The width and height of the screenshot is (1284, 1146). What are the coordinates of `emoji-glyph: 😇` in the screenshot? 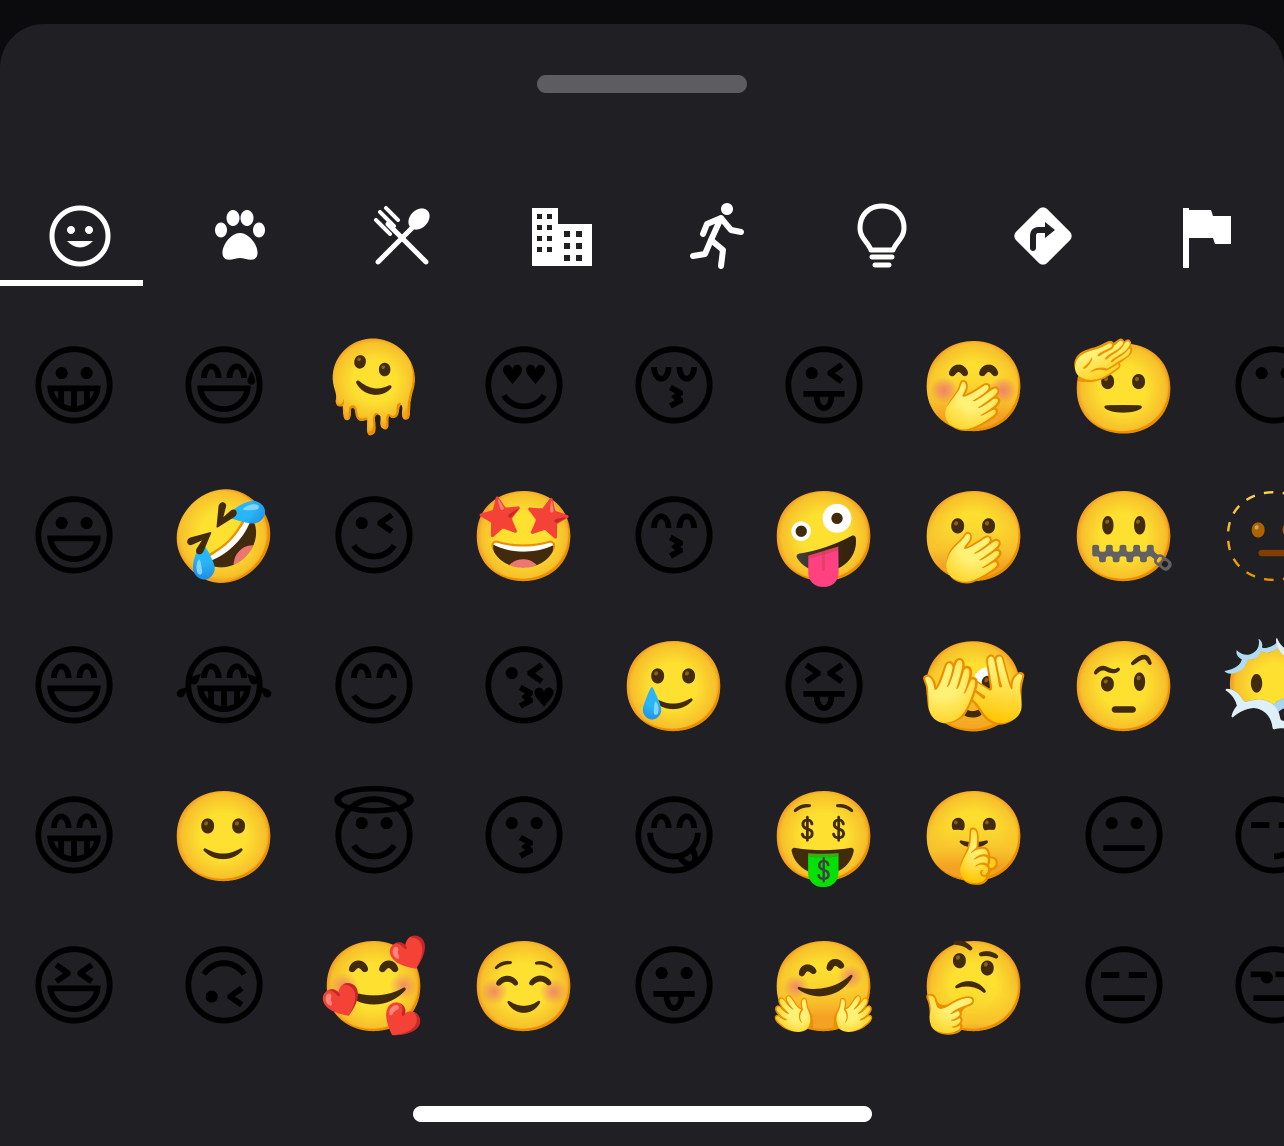 It's located at (374, 836).